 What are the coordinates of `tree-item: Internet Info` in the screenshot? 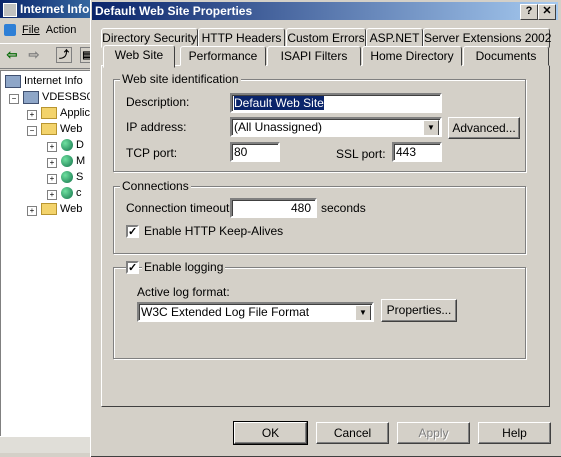 It's located at (44, 81).